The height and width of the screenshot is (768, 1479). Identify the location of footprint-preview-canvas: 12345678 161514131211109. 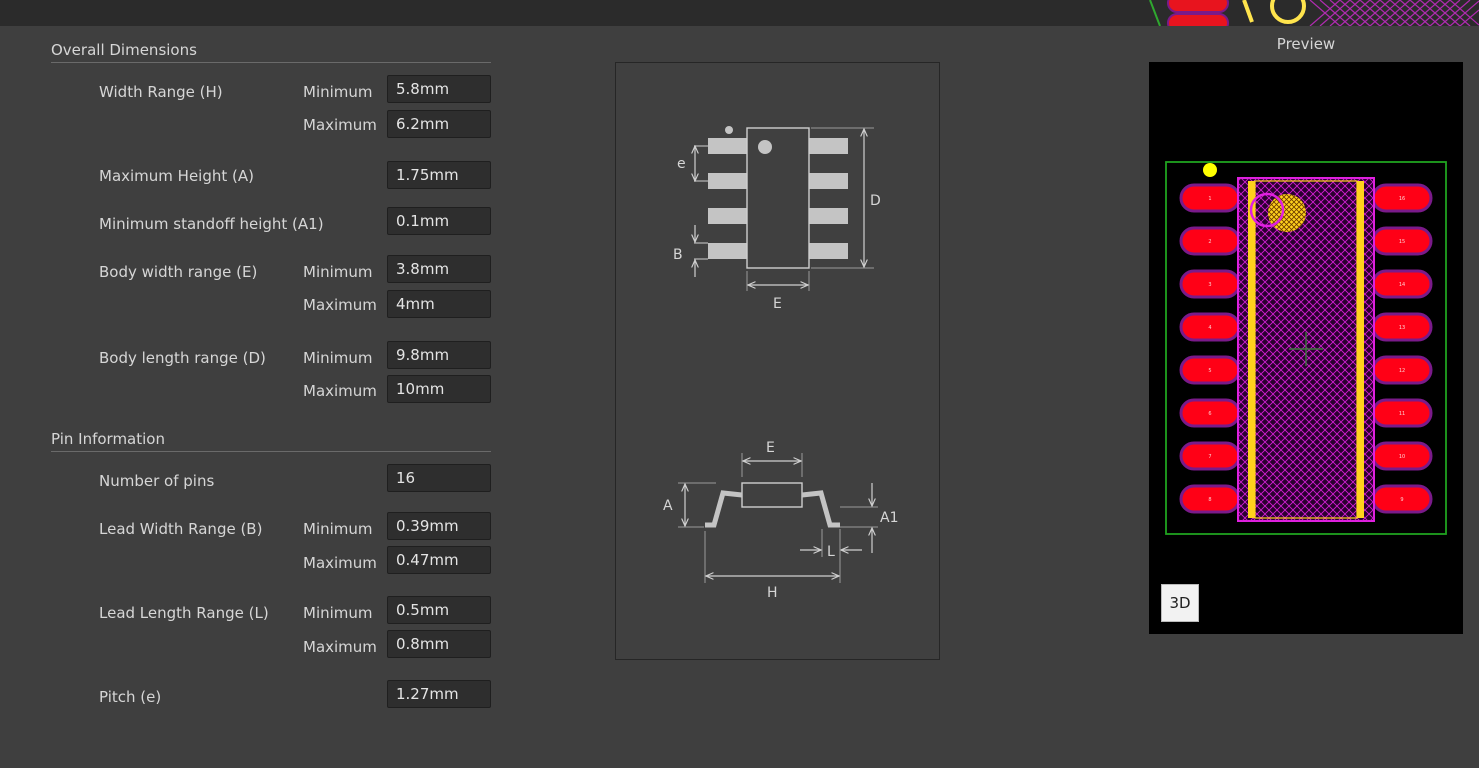
(1306, 348).